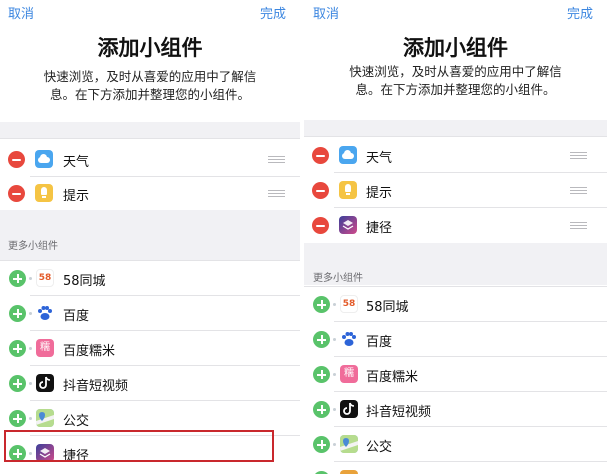 The image size is (607, 474). I want to click on more-row-partial, so click(455, 468).